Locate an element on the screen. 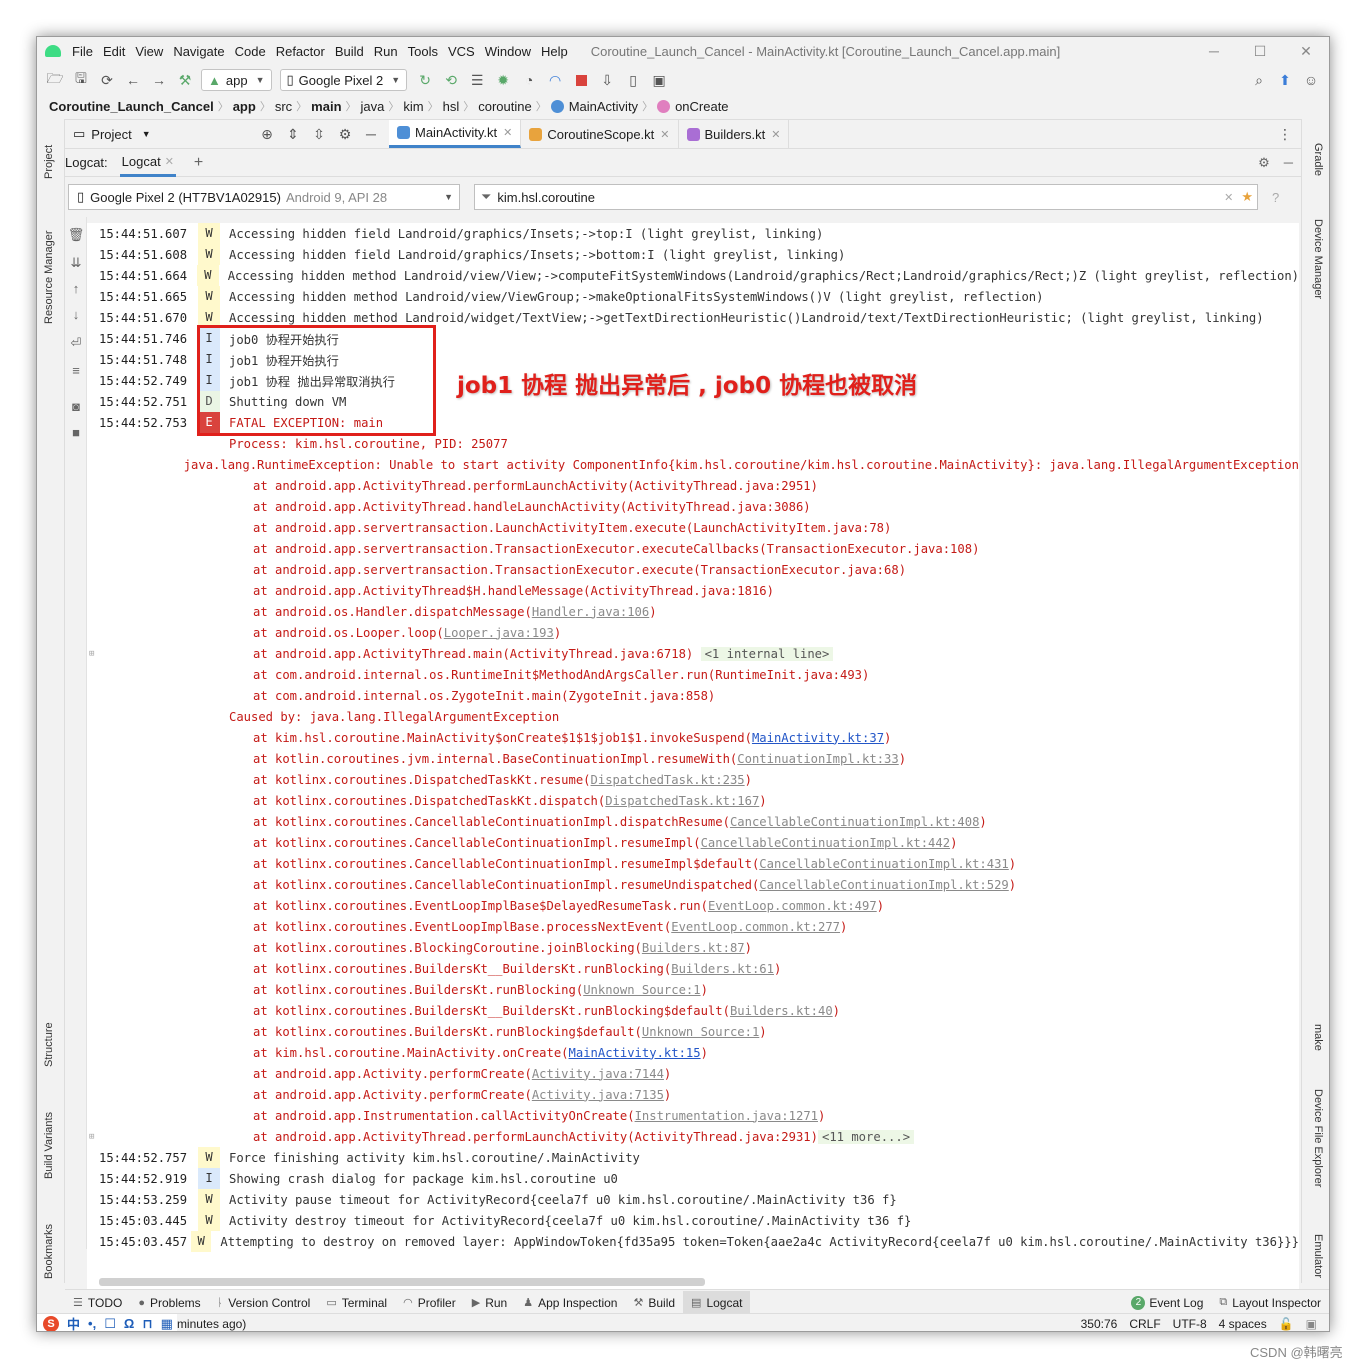 Image resolution: width=1364 pixels, height=1367 pixels. project-tool-header: ▭ Project ▼ is located at coordinates (159, 134).